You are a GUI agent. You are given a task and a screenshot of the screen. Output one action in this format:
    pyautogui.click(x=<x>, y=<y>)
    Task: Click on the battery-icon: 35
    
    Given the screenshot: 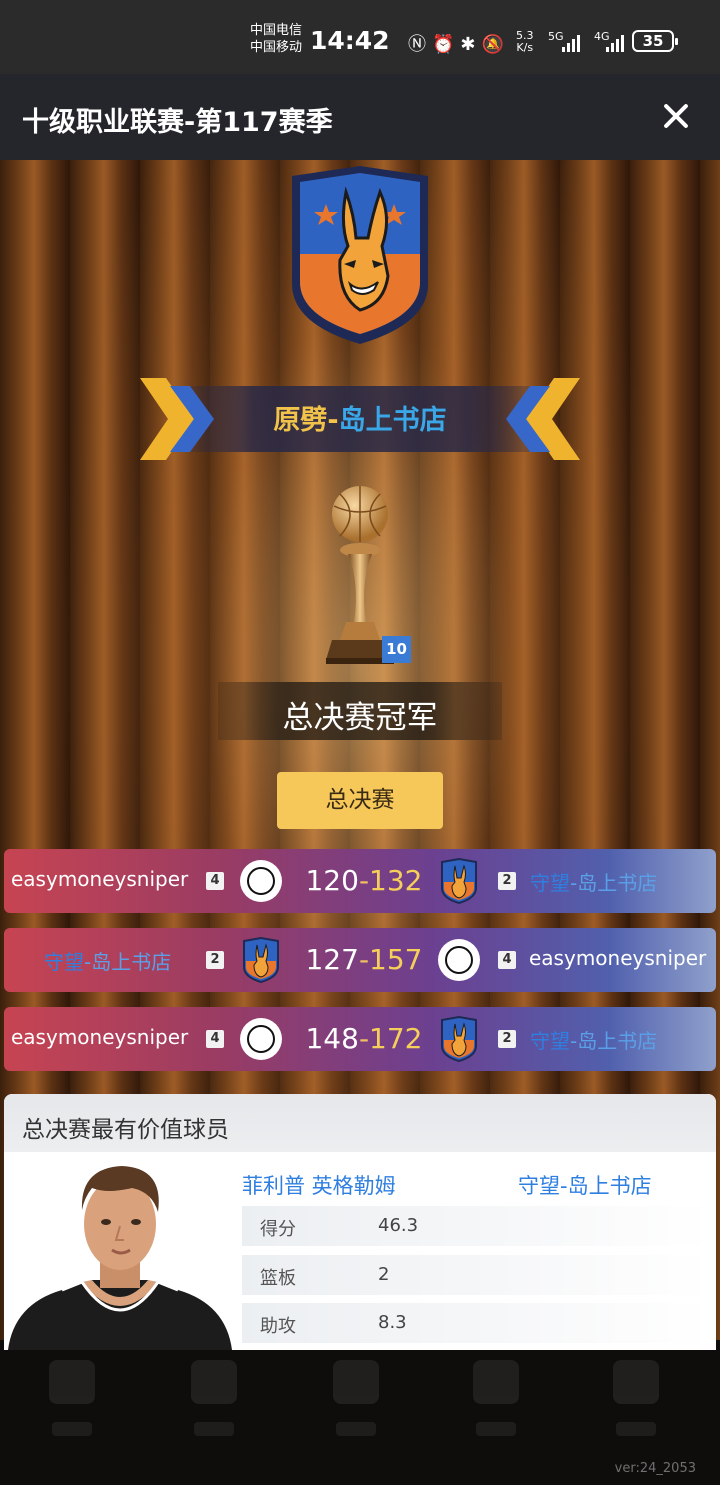 What is the action you would take?
    pyautogui.click(x=655, y=41)
    